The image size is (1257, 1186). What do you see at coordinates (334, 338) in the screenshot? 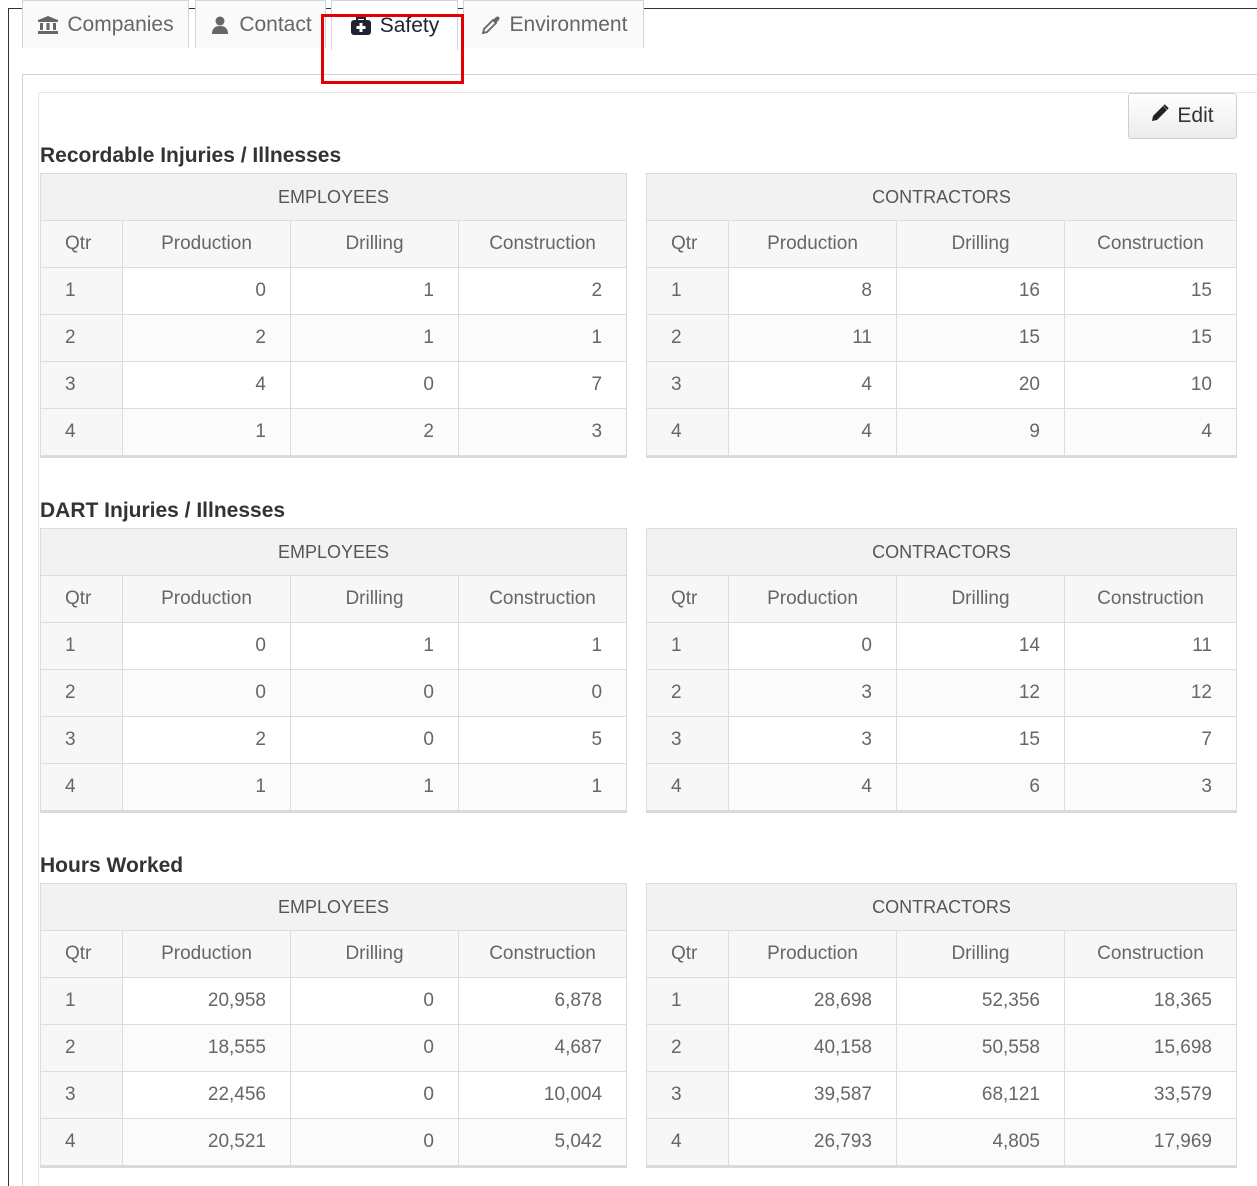
I see `table-row: 2211` at bounding box center [334, 338].